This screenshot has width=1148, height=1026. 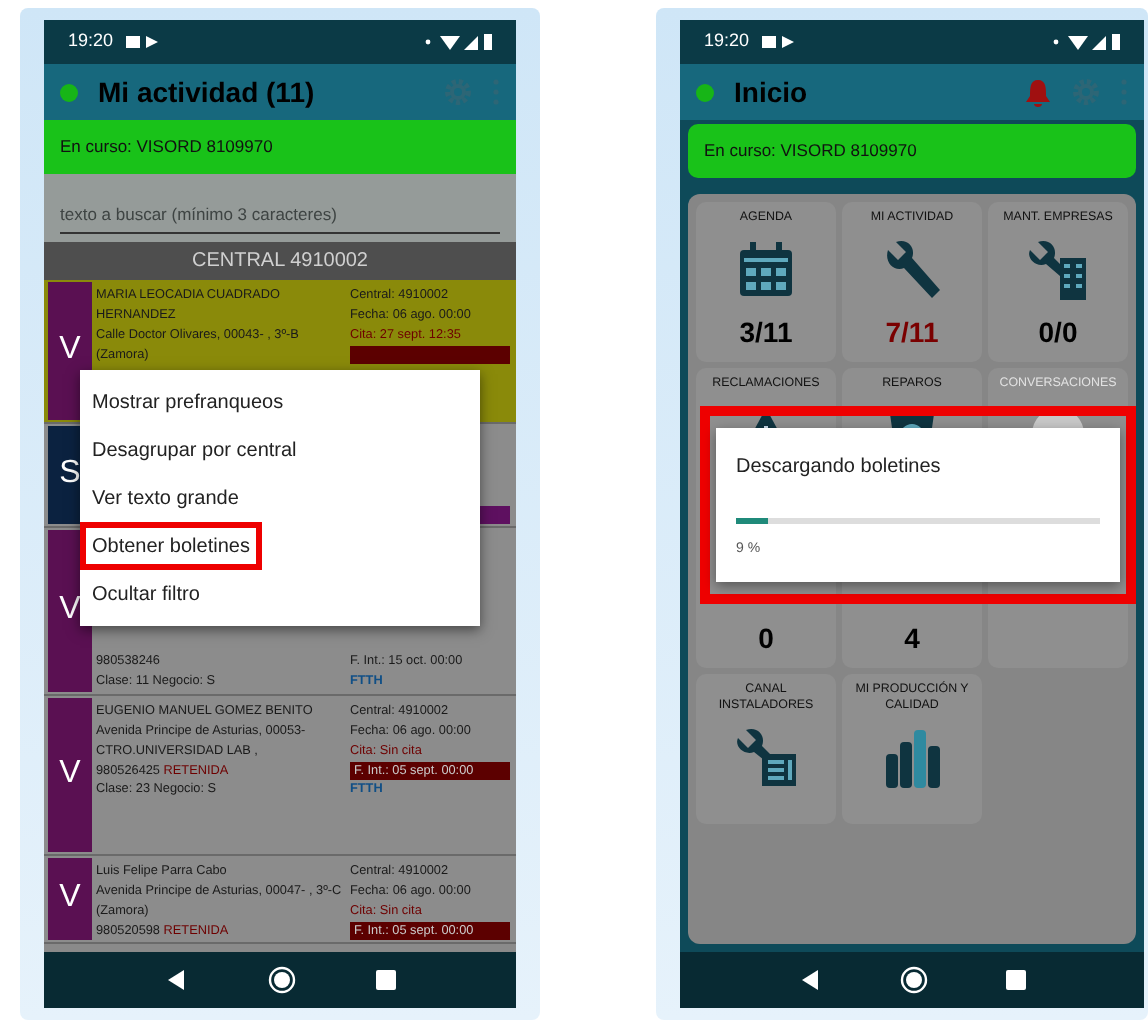 I want to click on dialog-title: Descargando boletines, so click(x=839, y=468).